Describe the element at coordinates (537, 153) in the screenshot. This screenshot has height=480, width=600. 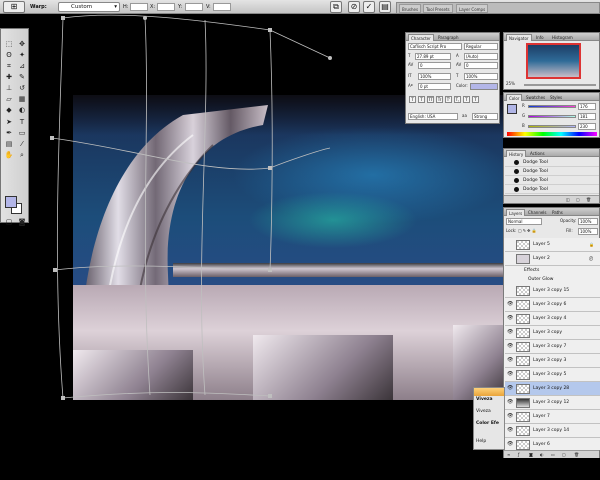
I see `tab-actions: Actions` at that location.